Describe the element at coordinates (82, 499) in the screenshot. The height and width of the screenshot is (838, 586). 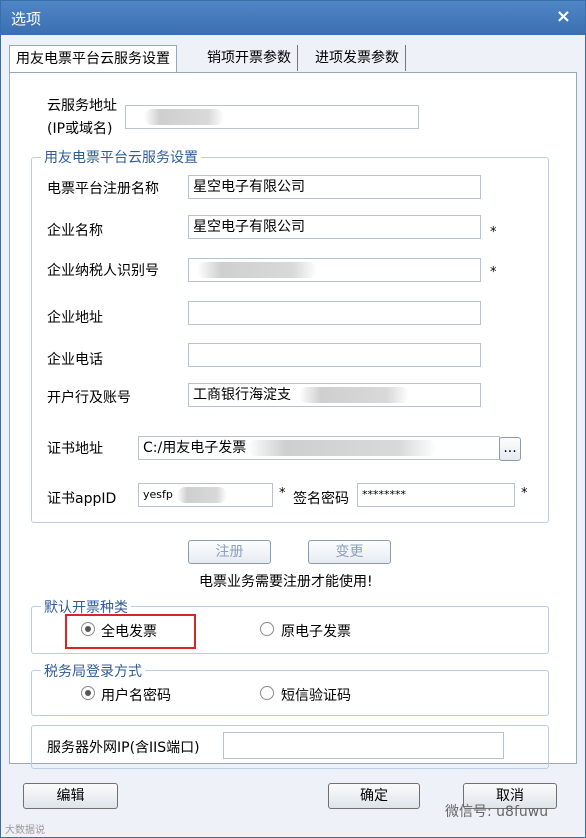
I see `appid-label: 证书appID` at that location.